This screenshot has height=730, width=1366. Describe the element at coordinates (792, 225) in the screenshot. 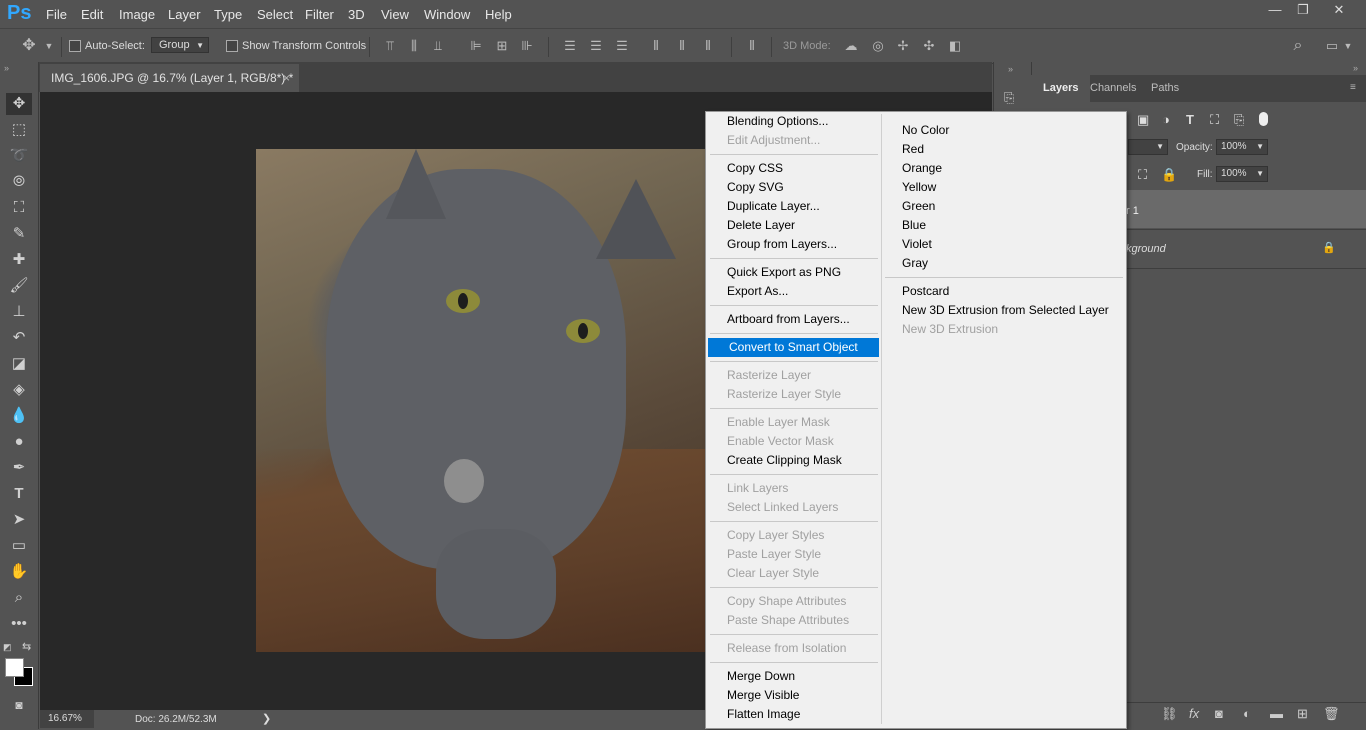

I see `menu-delete-layer: Delete Layer` at that location.